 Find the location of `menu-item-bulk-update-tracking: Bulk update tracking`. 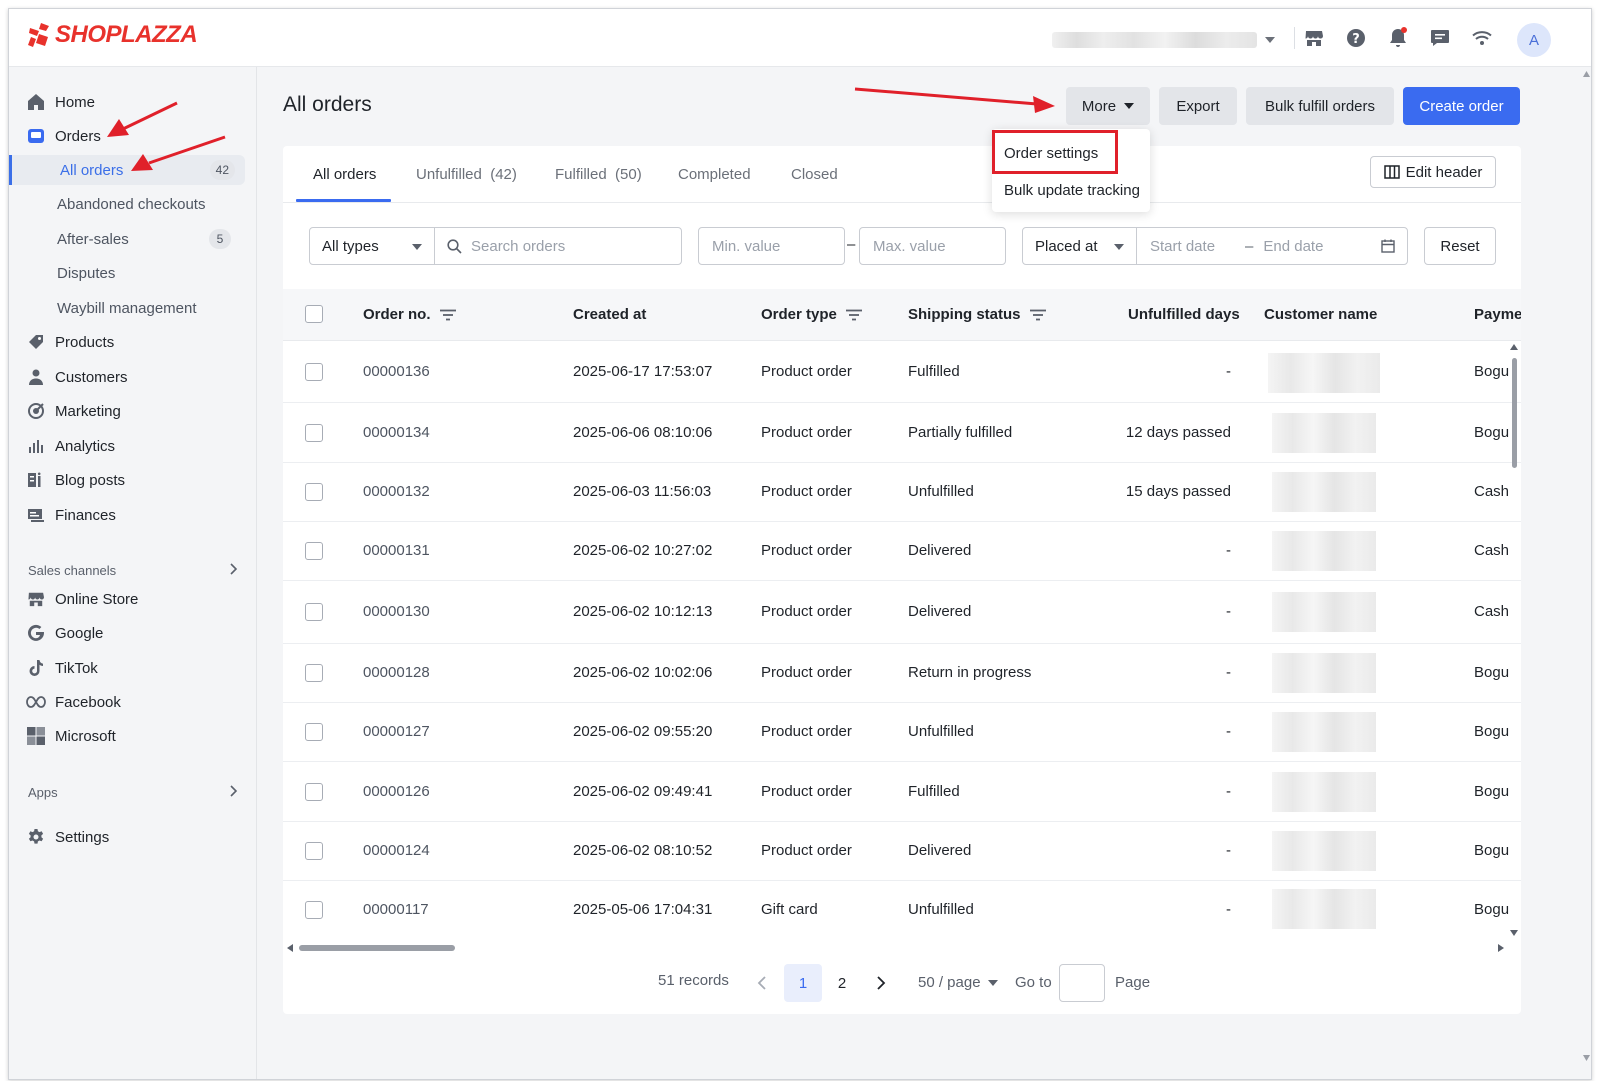

menu-item-bulk-update-tracking: Bulk update tracking is located at coordinates (1072, 190).